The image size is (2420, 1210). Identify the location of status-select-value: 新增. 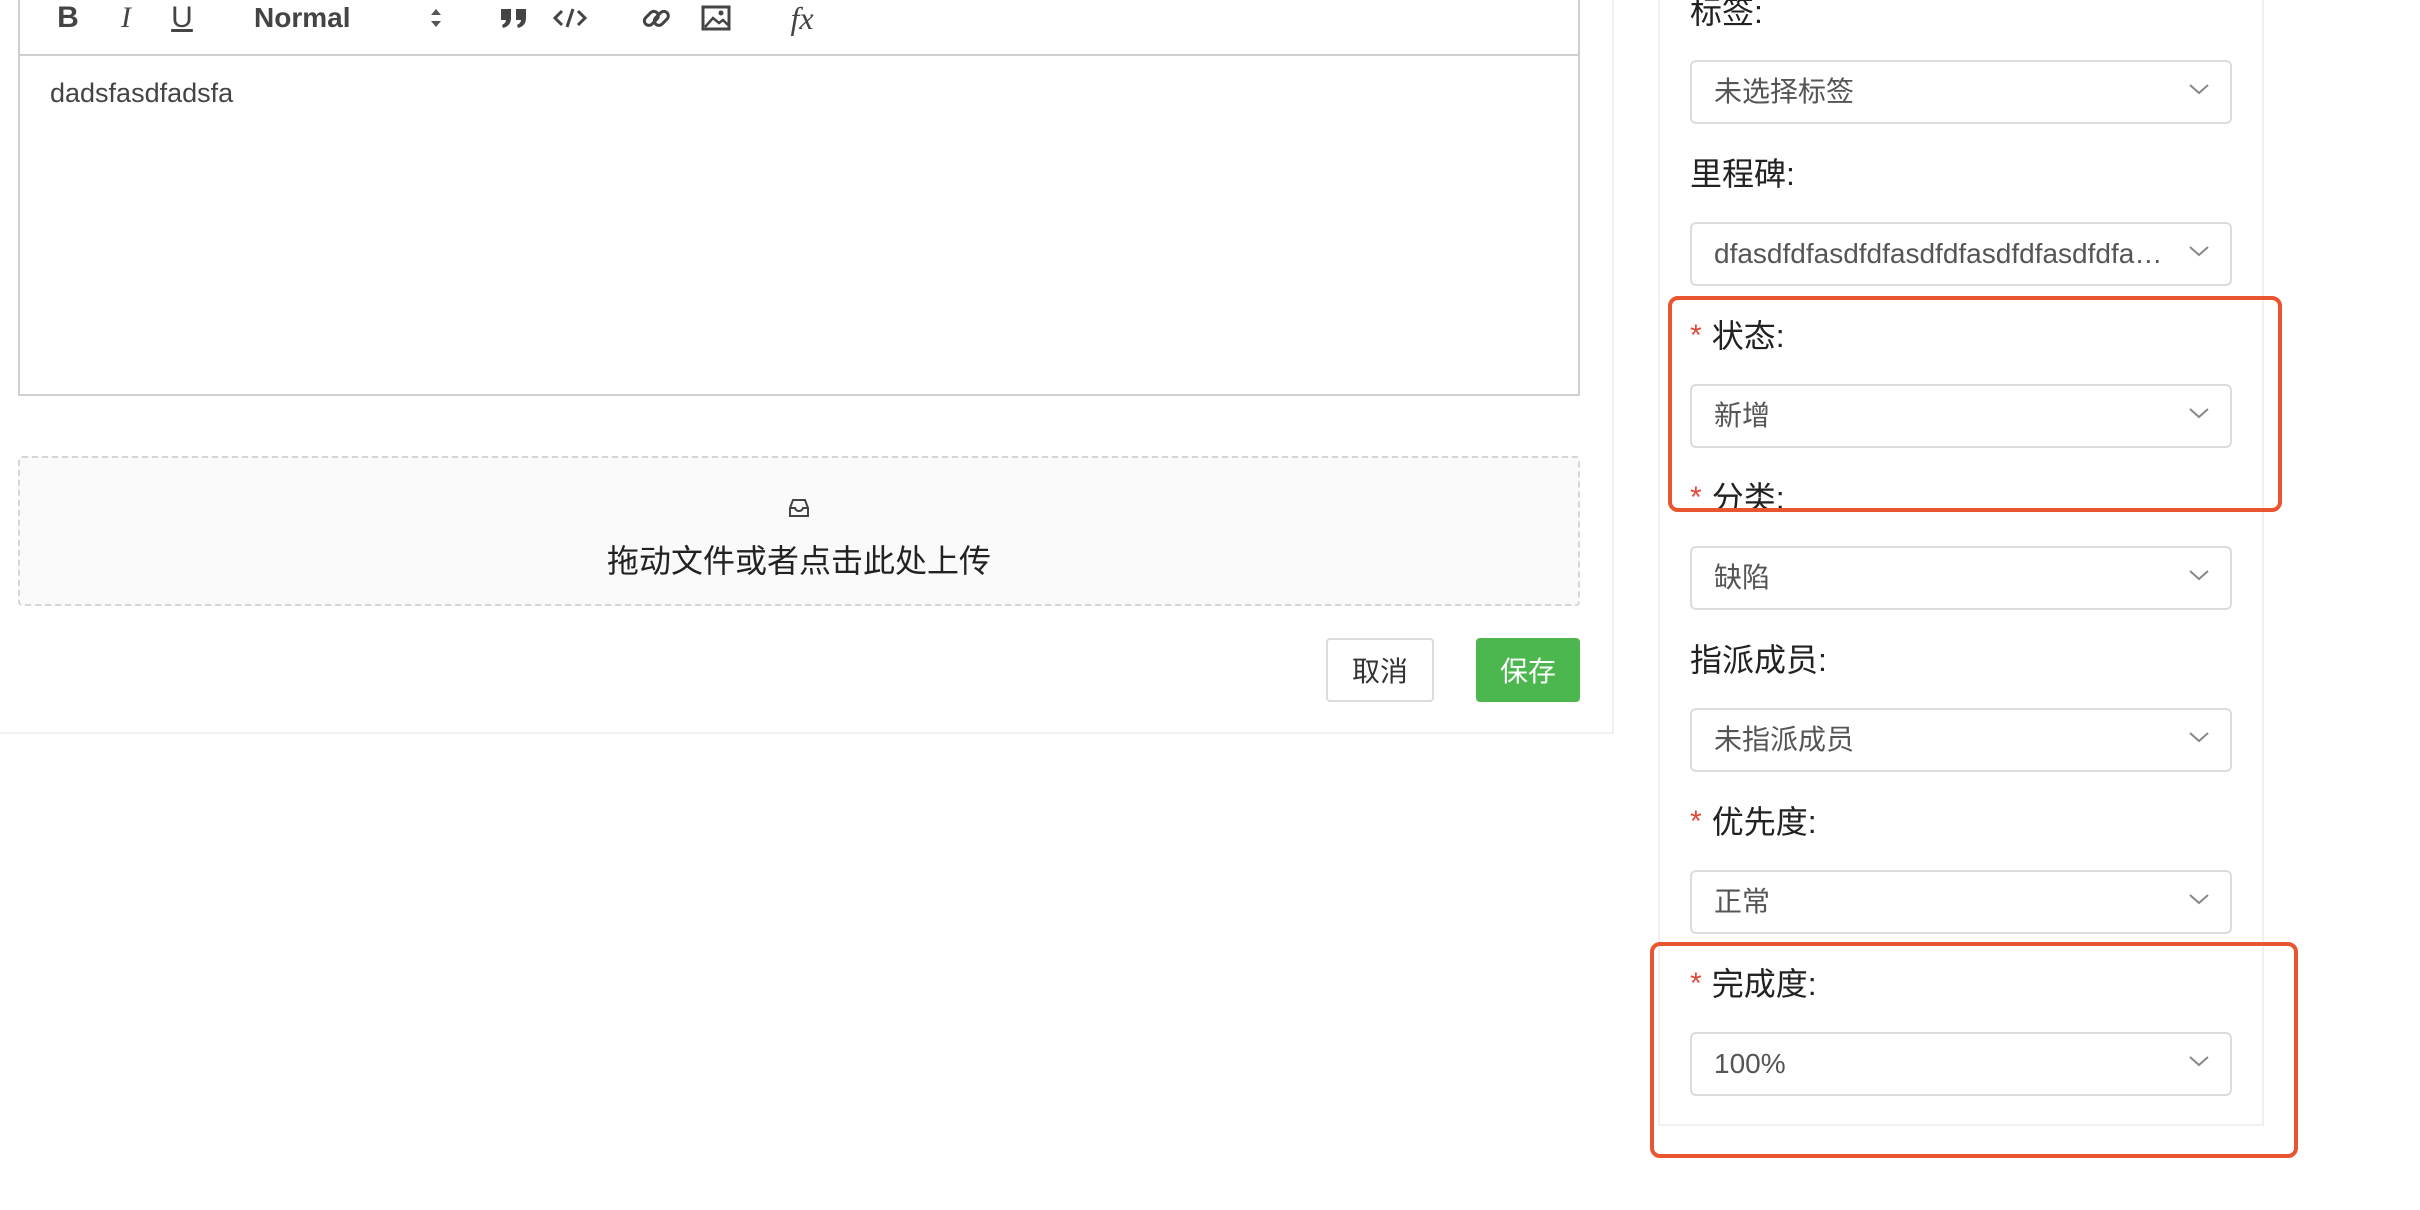
(1742, 415).